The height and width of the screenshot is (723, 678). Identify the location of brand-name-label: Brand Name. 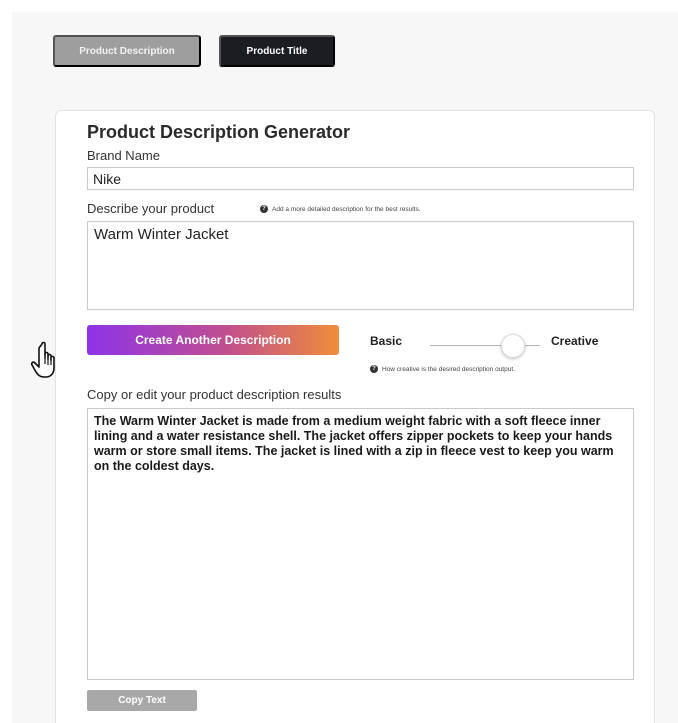
(123, 155).